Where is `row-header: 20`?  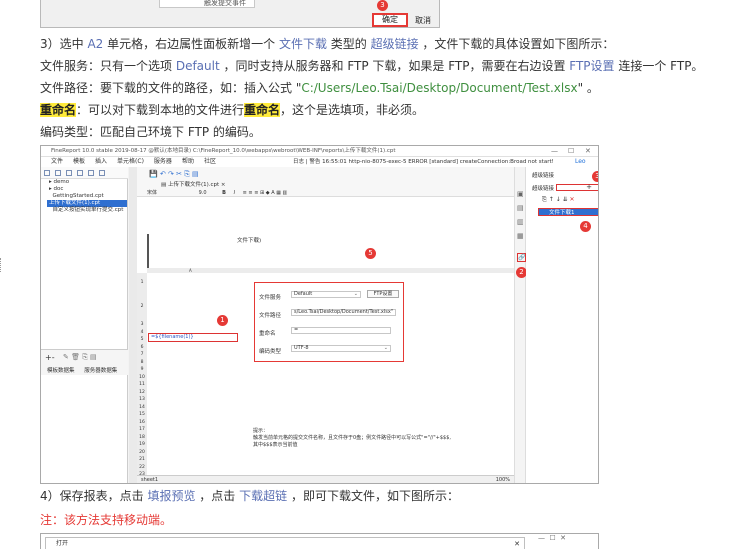 row-header: 20 is located at coordinates (142, 453).